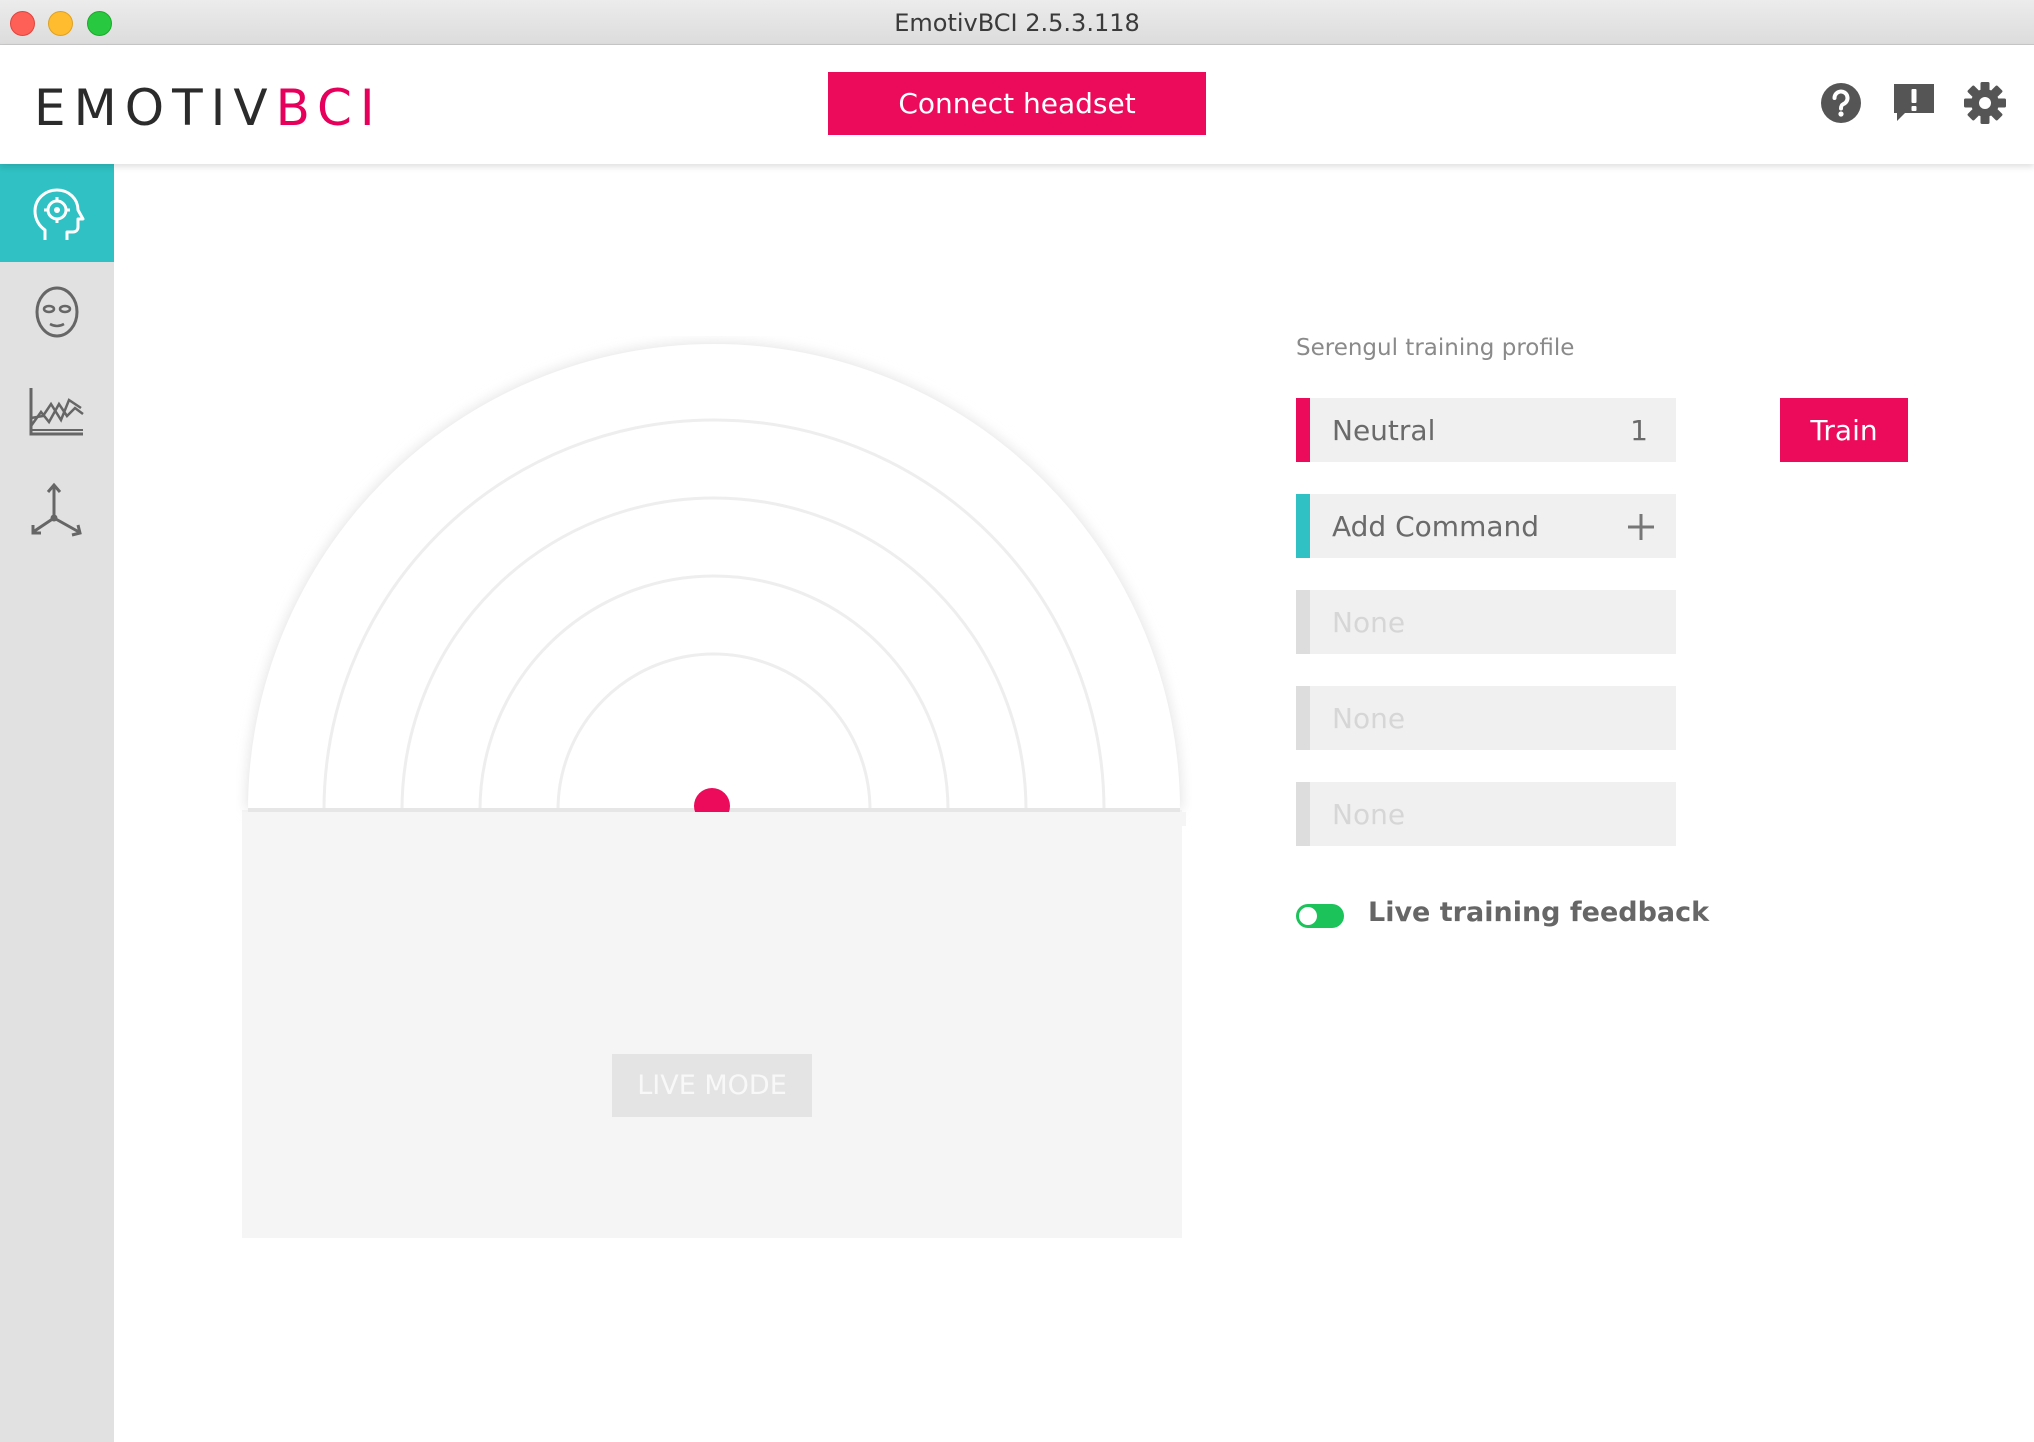 The height and width of the screenshot is (1442, 2034). I want to click on sidebar-nav, so click(57, 803).